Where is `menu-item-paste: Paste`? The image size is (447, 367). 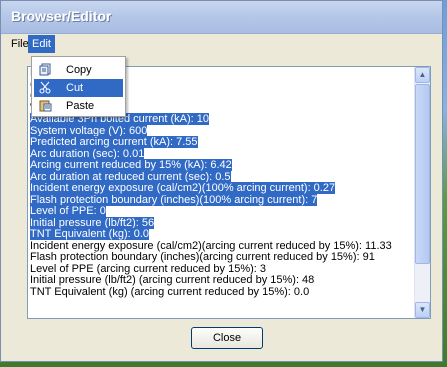 menu-item-paste: Paste is located at coordinates (78, 106).